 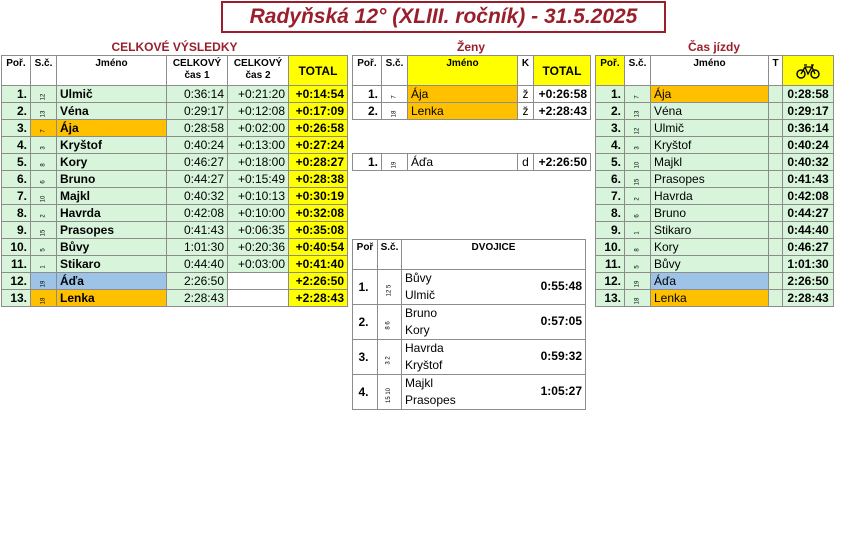 I want to click on table-row: 9. 1 Stikaro 0:44:40, so click(x=714, y=230).